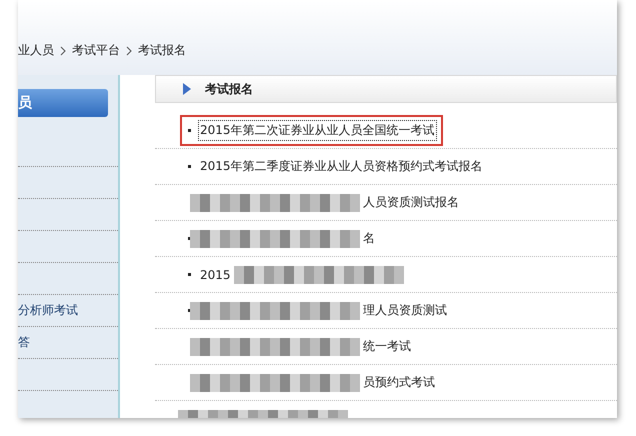  What do you see at coordinates (96, 50) in the screenshot?
I see `breadcrumb-link: 考试平台` at bounding box center [96, 50].